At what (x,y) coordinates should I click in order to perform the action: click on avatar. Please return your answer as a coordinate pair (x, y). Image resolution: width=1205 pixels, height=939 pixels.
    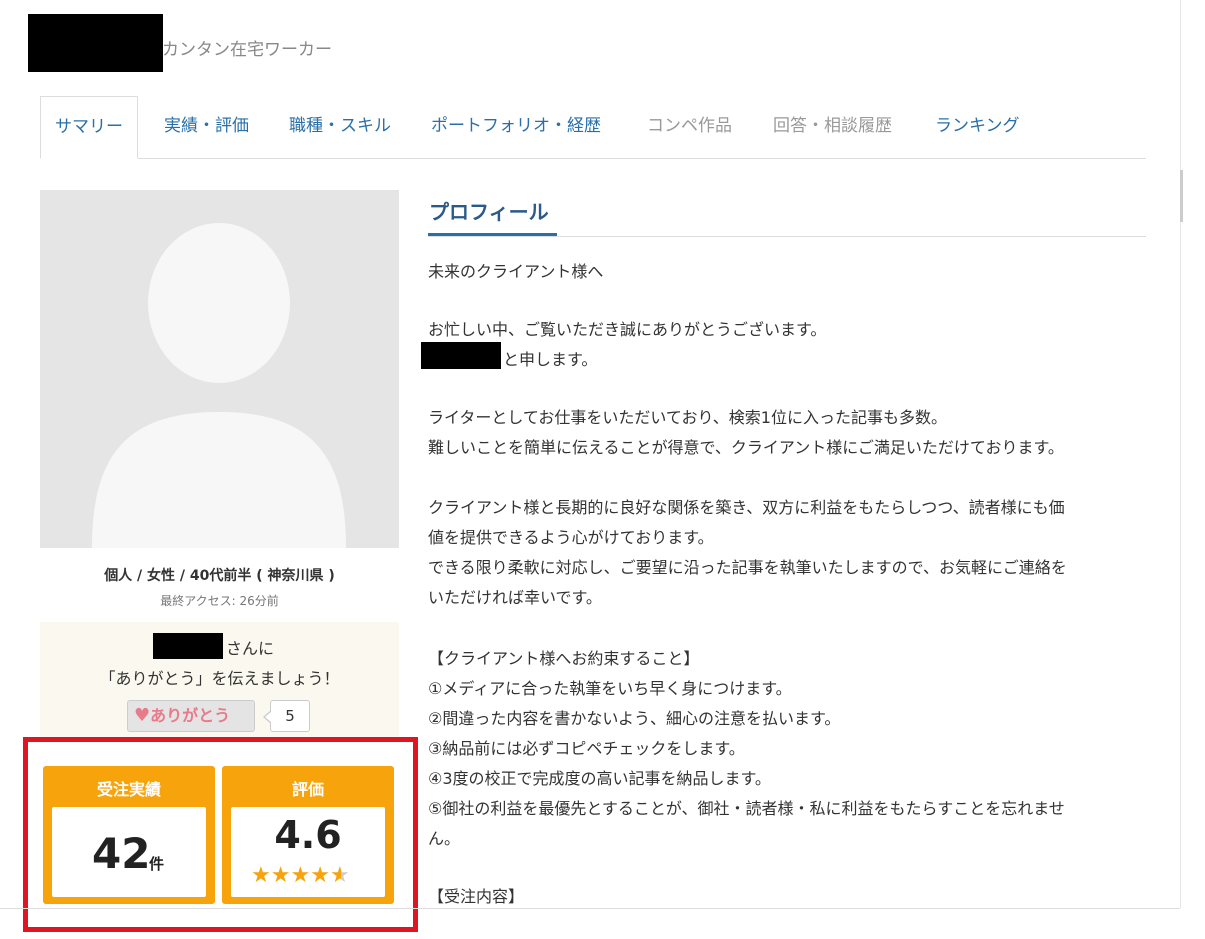
    Looking at the image, I should click on (219, 369).